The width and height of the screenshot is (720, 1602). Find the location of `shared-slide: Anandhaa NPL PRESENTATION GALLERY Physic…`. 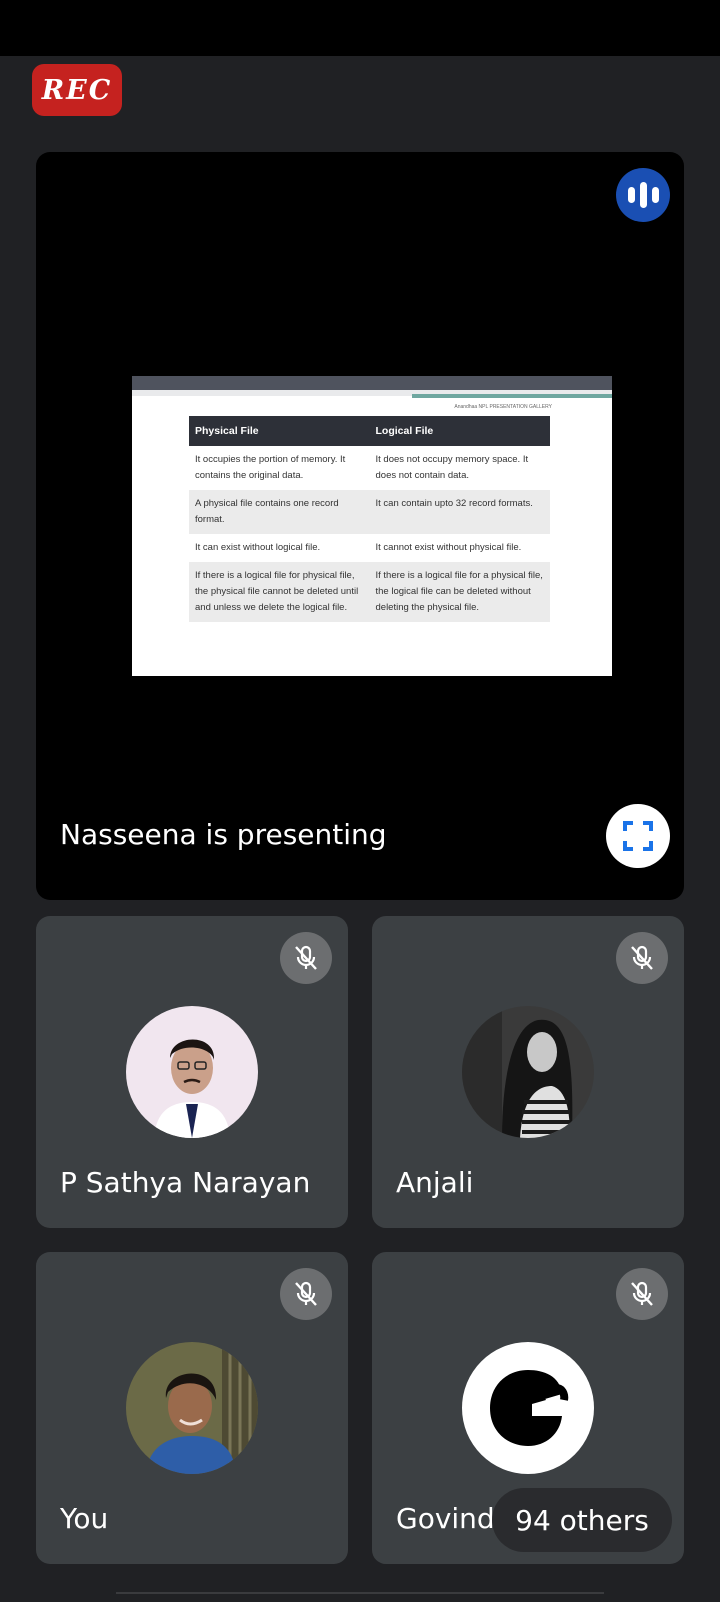

shared-slide: Anandhaa NPL PRESENTATION GALLERY Physic… is located at coordinates (372, 526).